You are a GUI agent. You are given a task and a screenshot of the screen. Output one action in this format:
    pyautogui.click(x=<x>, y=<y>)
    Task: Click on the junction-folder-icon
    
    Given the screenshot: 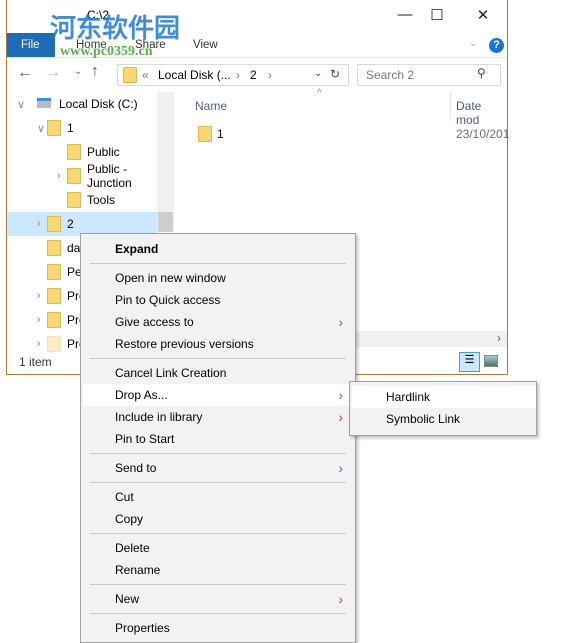 What is the action you would take?
    pyautogui.click(x=205, y=134)
    